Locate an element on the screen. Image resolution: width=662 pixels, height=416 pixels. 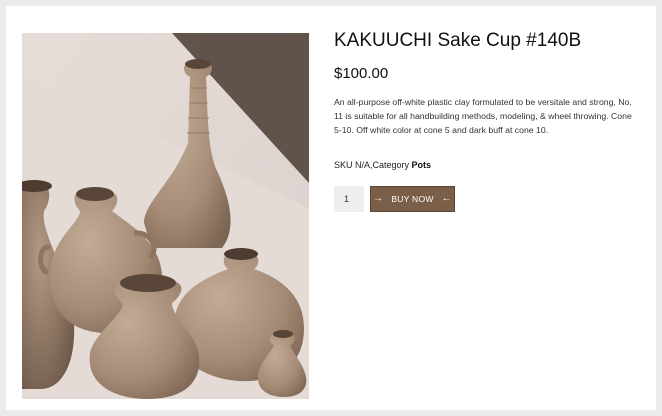
product-price: $100.00 is located at coordinates (361, 73).